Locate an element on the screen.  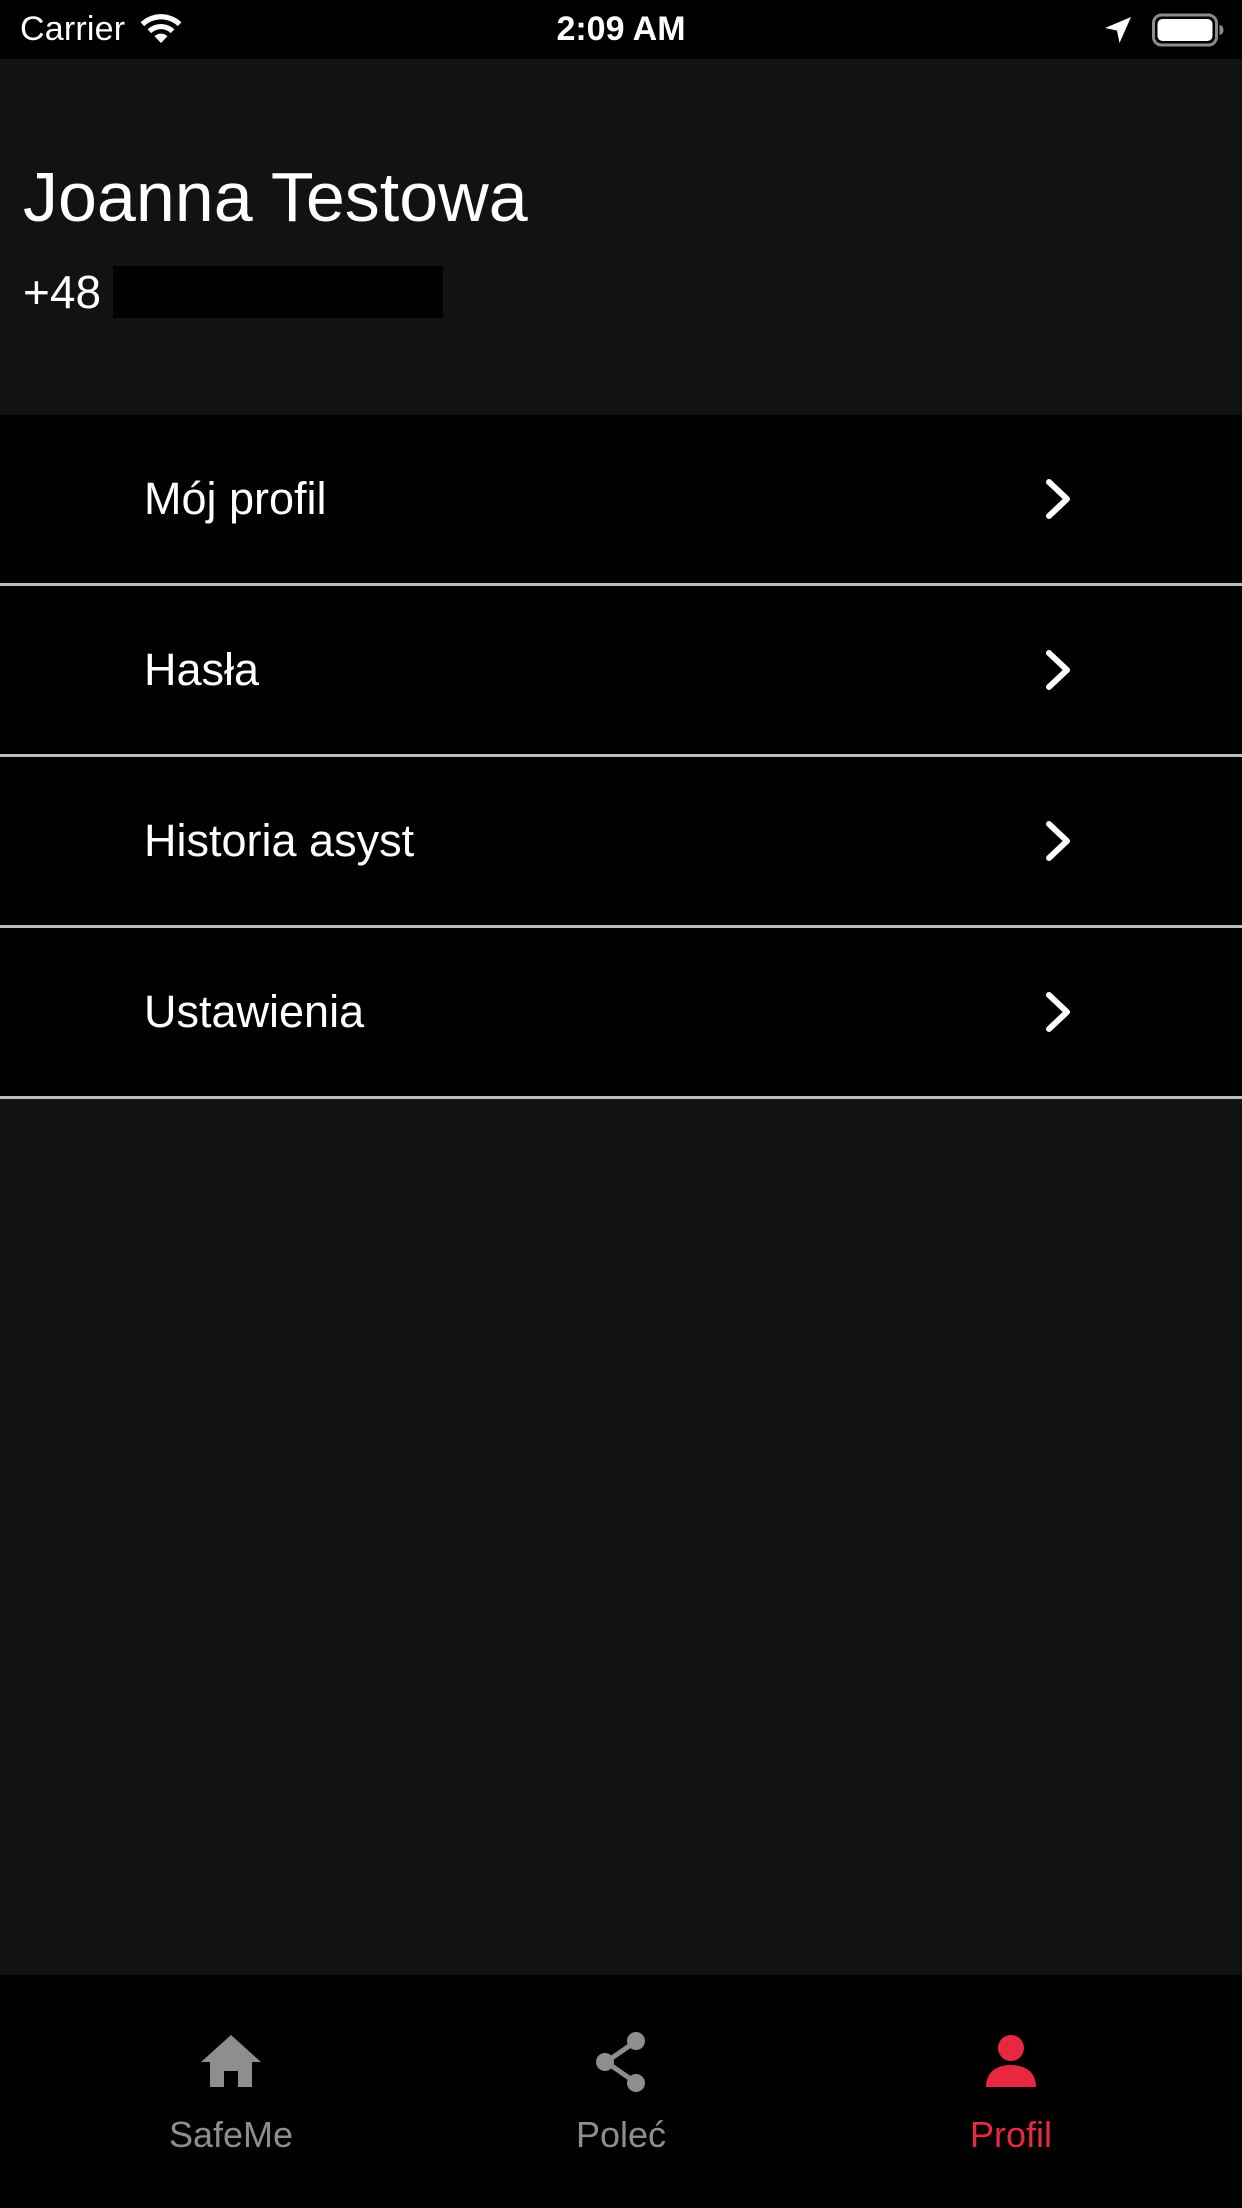
share-icon is located at coordinates (620, 2062).